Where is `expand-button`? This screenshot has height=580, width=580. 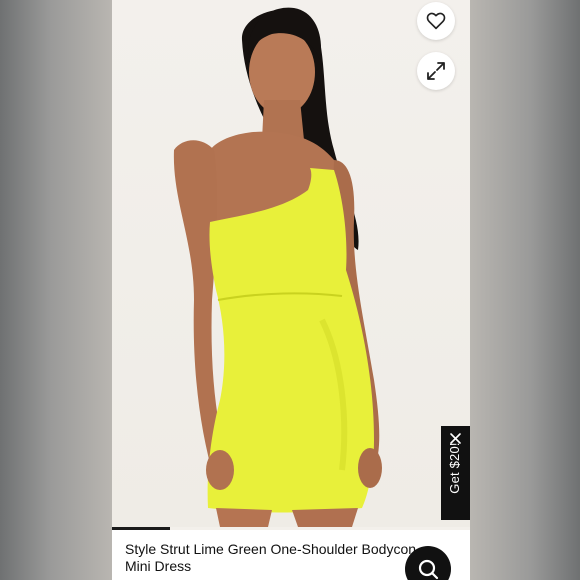
expand-button is located at coordinates (436, 71).